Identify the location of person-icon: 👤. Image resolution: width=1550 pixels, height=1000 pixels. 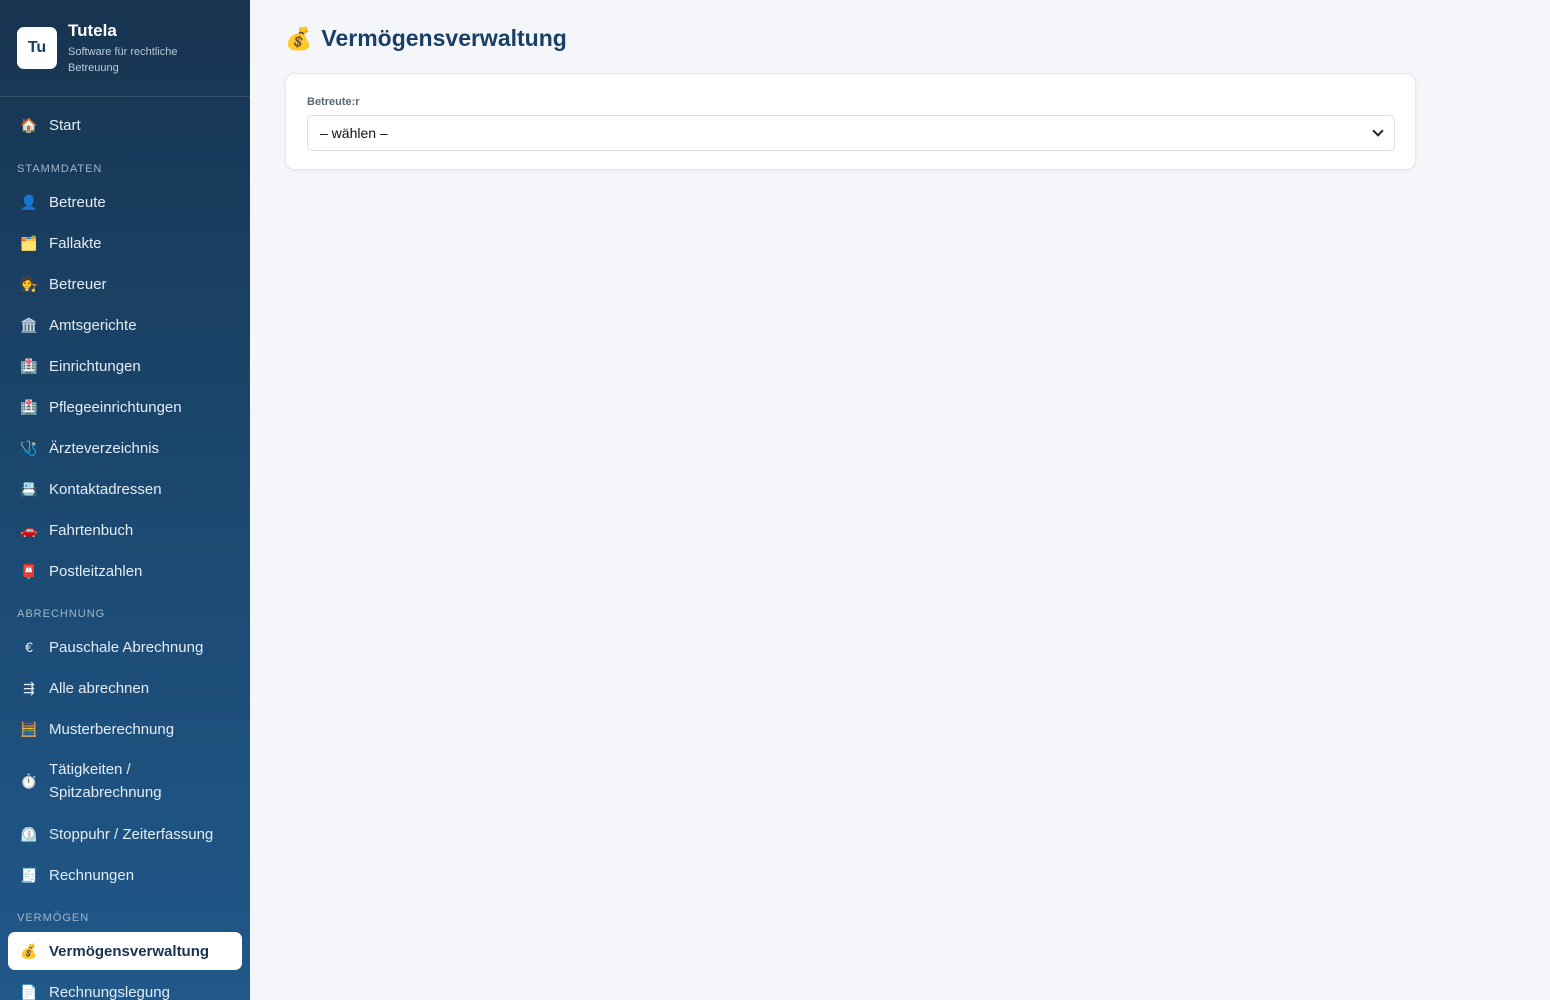
(29, 201).